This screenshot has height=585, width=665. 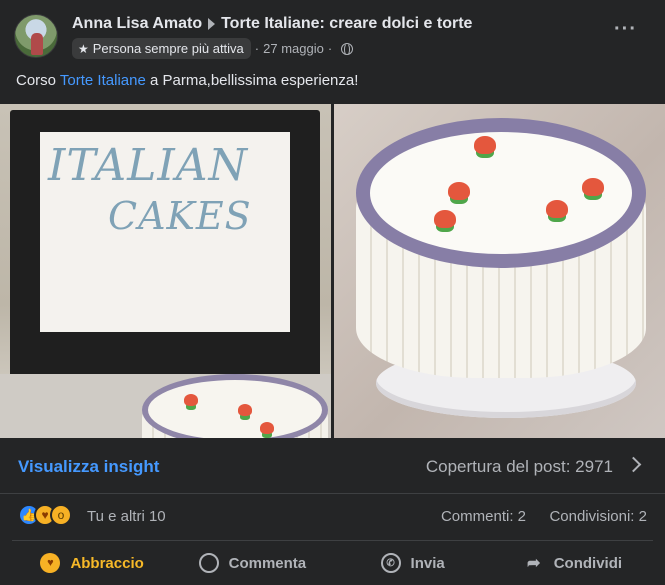 What do you see at coordinates (208, 563) in the screenshot?
I see `comment-icon` at bounding box center [208, 563].